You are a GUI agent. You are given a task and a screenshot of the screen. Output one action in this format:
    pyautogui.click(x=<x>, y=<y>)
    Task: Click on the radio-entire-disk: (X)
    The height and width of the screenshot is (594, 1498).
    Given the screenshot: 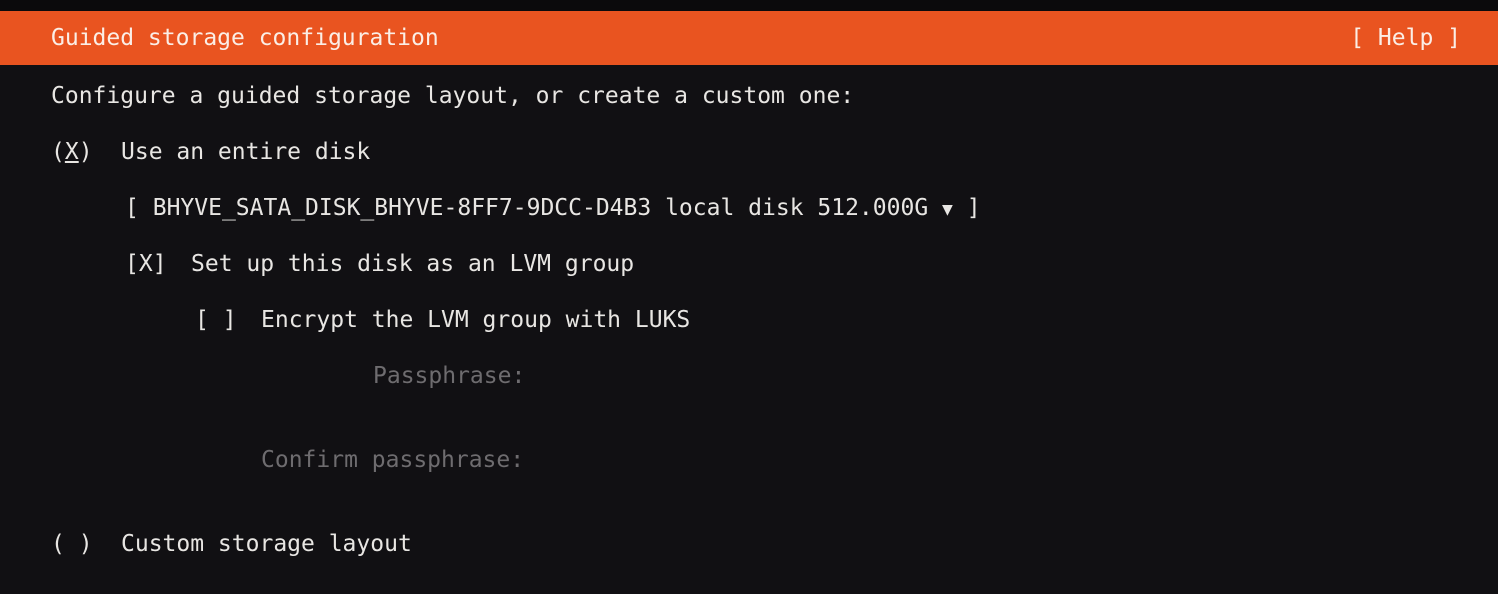 What is the action you would take?
    pyautogui.click(x=72, y=152)
    